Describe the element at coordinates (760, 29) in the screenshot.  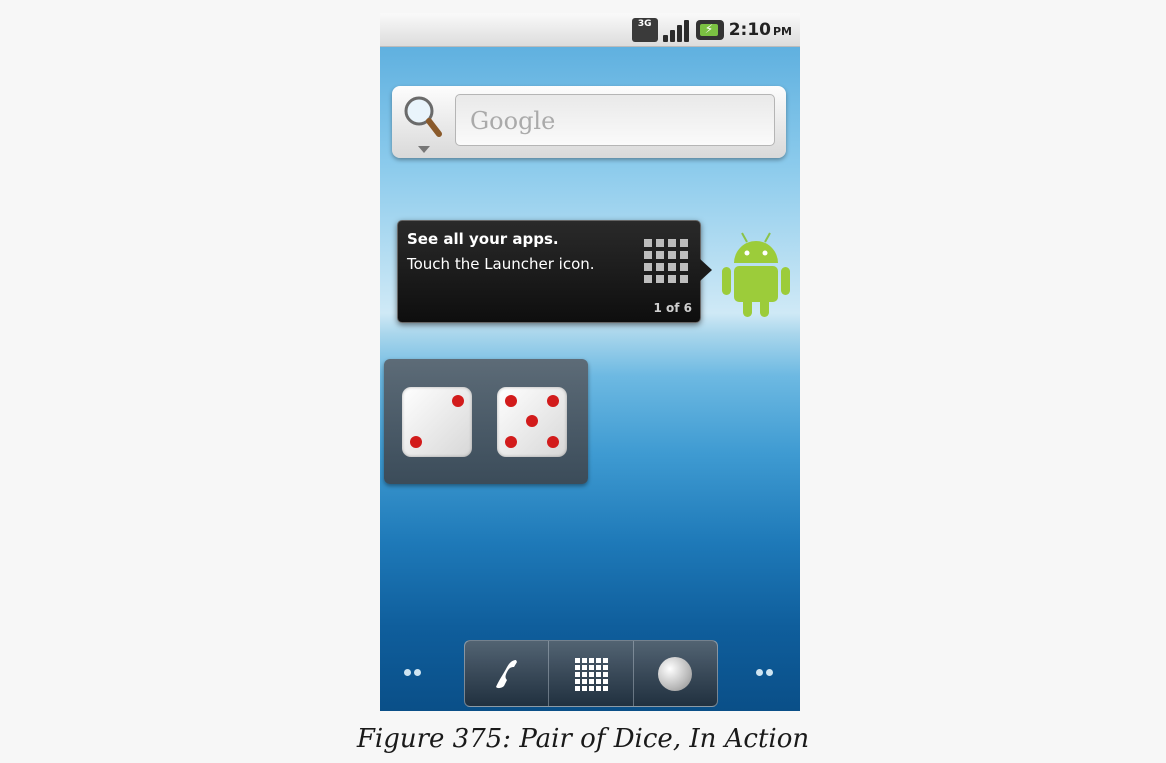
I see `status-clock: 2:10 PM` at that location.